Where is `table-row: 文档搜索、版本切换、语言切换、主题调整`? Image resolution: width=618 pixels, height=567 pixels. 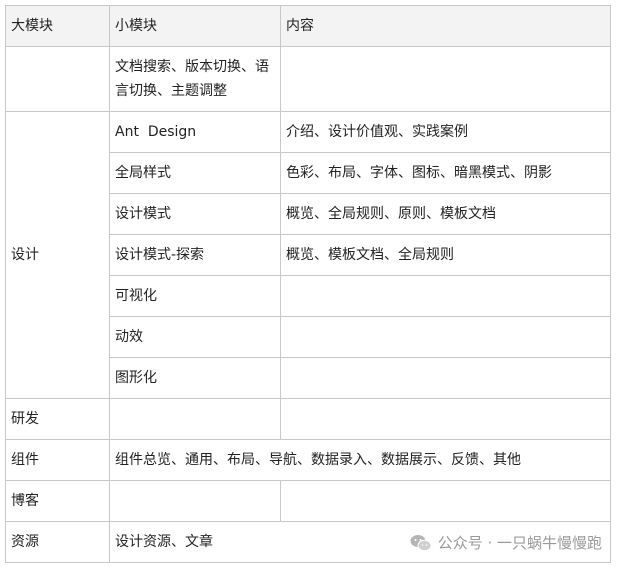 table-row: 文档搜索、版本切换、语言切换、主题调整 is located at coordinates (308, 79).